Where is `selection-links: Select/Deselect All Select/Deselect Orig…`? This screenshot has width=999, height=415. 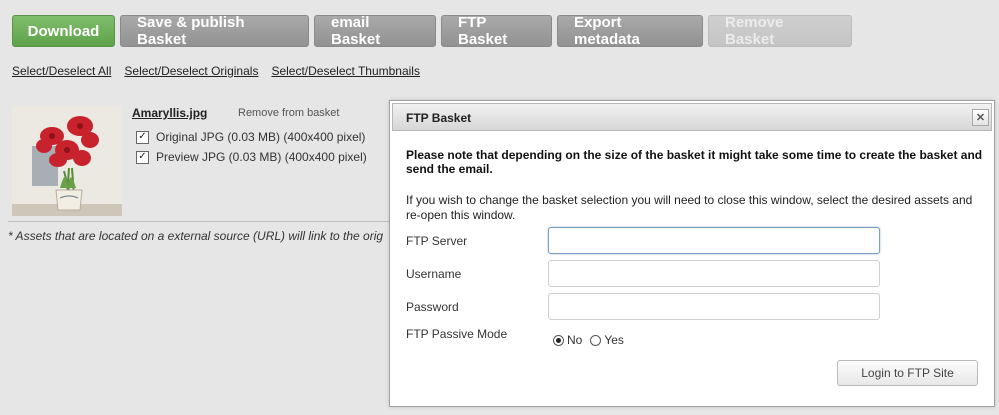 selection-links: Select/Deselect All Select/Deselect Orig… is located at coordinates (216, 71).